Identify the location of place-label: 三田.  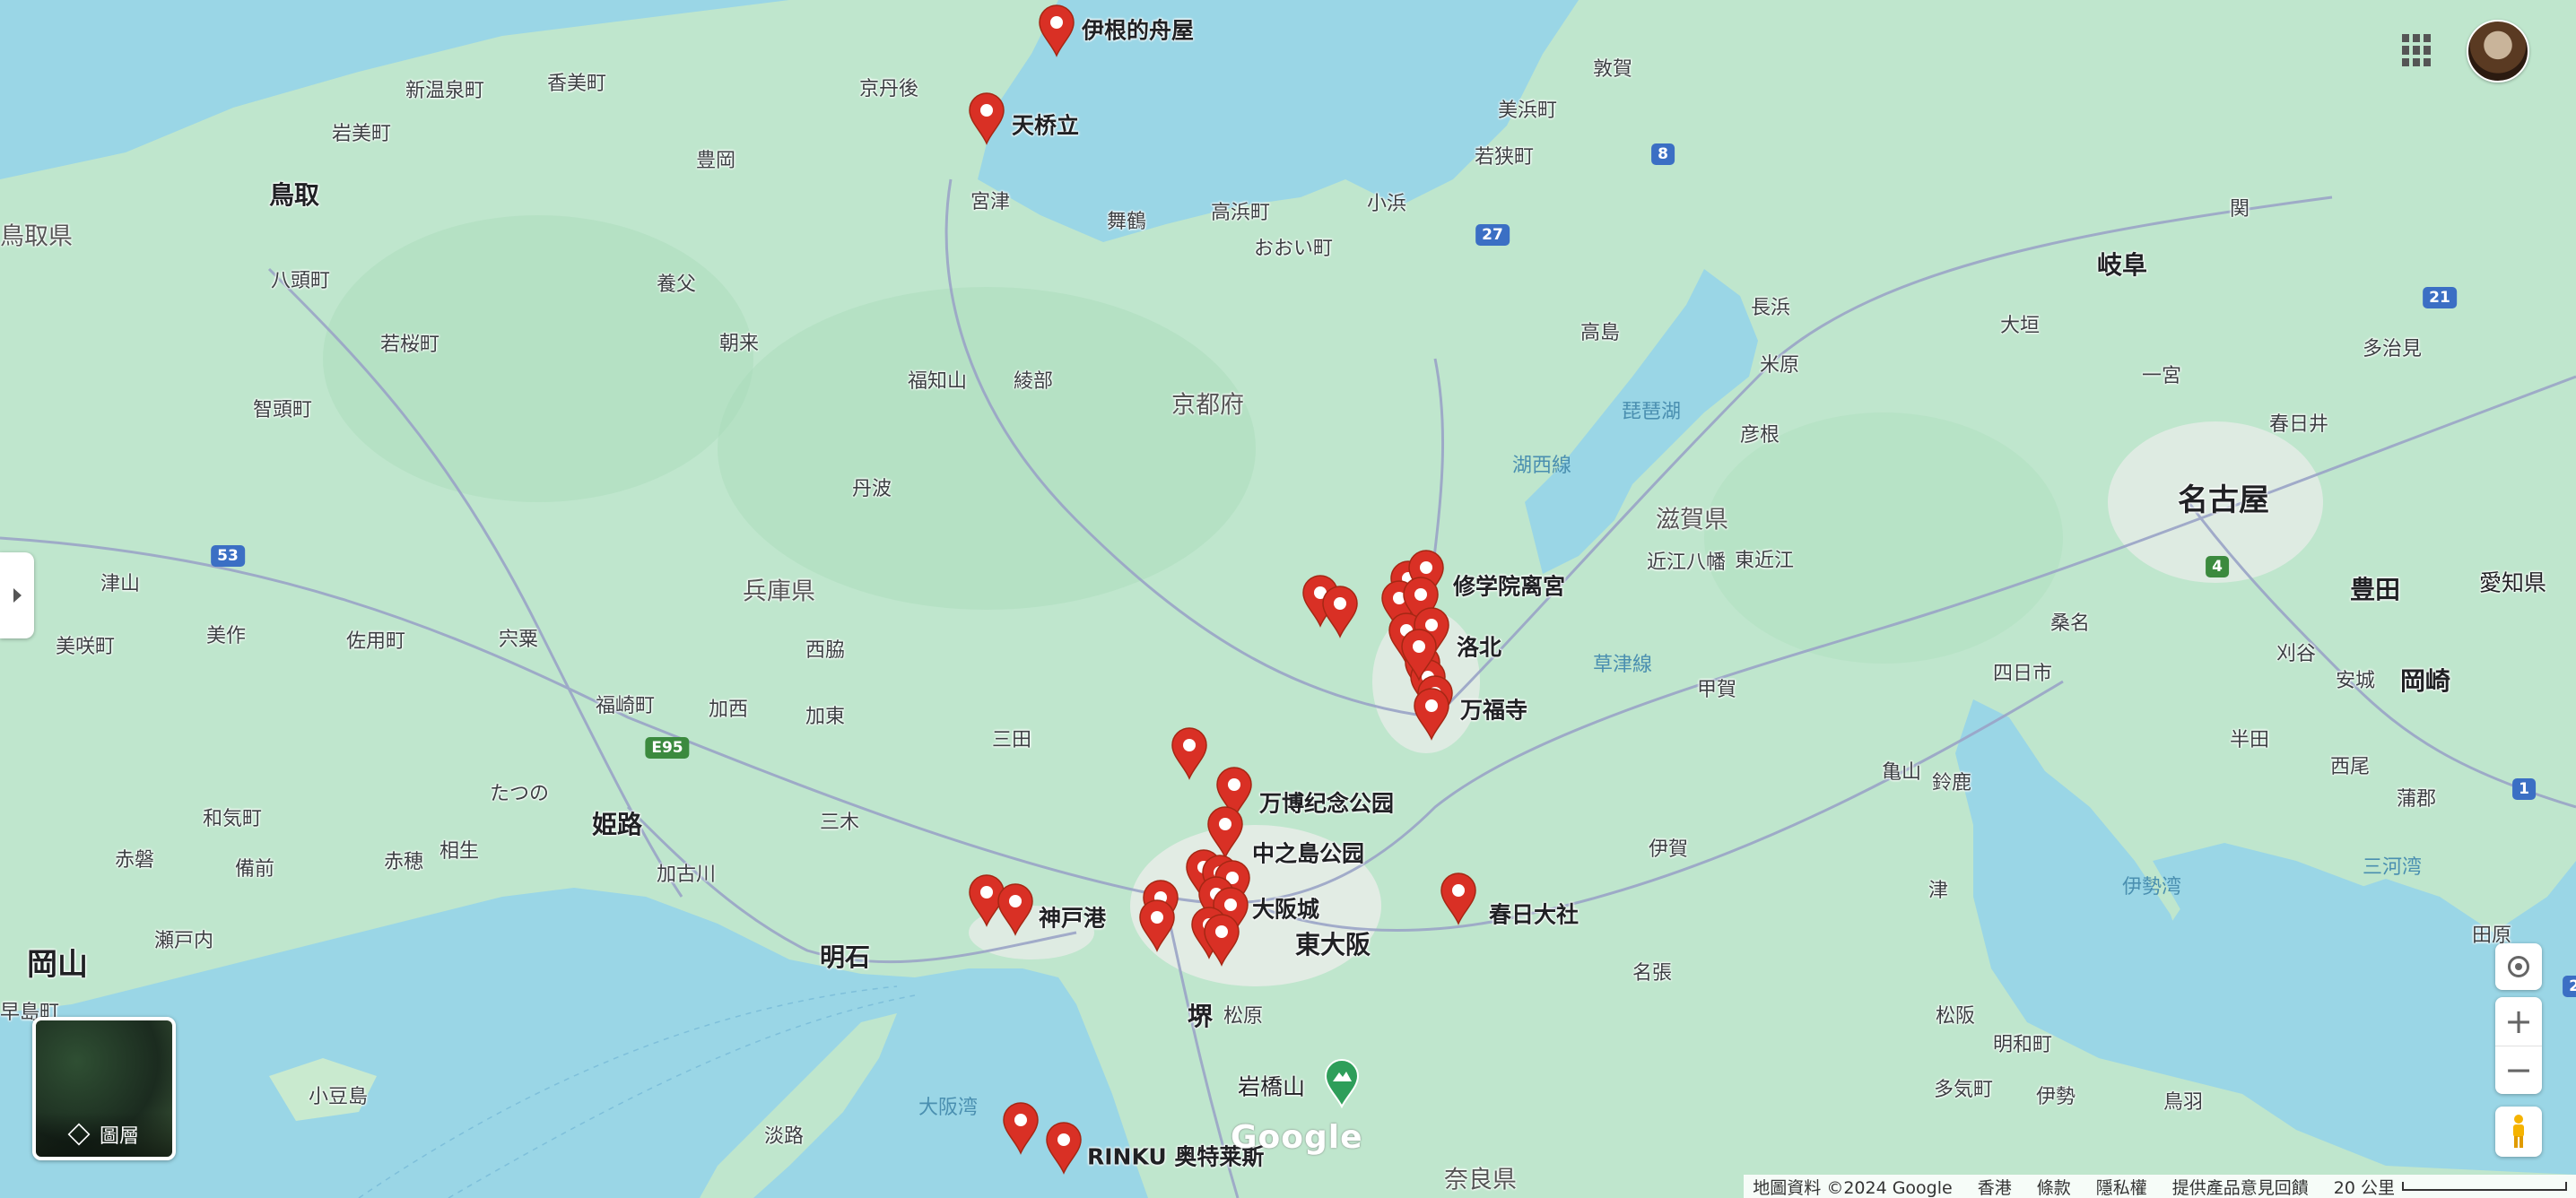
(1012, 740).